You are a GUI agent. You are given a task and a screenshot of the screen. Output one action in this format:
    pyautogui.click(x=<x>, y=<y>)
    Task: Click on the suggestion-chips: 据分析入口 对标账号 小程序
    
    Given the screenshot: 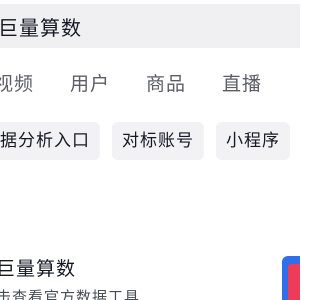 What is the action you would take?
    pyautogui.click(x=150, y=141)
    